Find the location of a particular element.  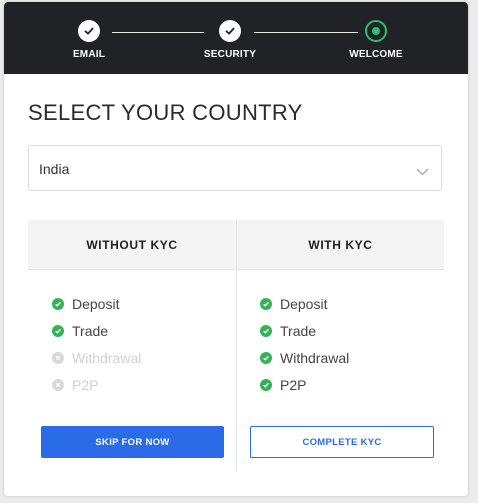

country-select-value: India is located at coordinates (54, 169).